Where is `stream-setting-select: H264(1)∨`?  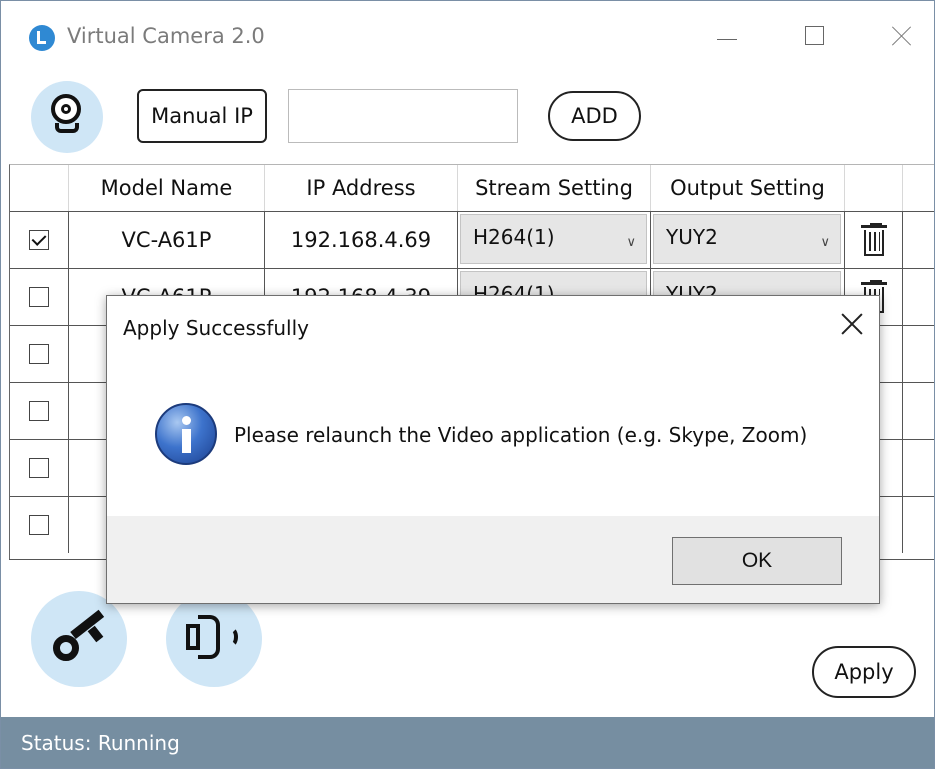 stream-setting-select: H264(1)∨ is located at coordinates (553, 239).